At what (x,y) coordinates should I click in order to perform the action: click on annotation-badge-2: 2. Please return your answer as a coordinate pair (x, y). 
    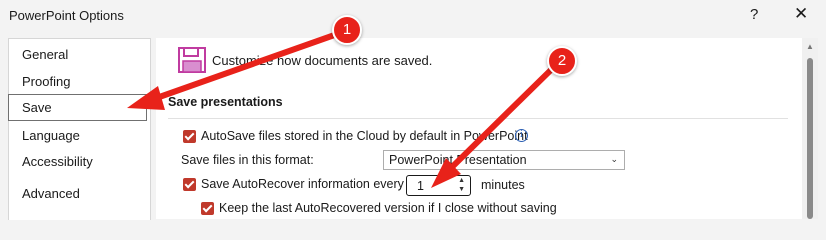
    Looking at the image, I should click on (562, 61).